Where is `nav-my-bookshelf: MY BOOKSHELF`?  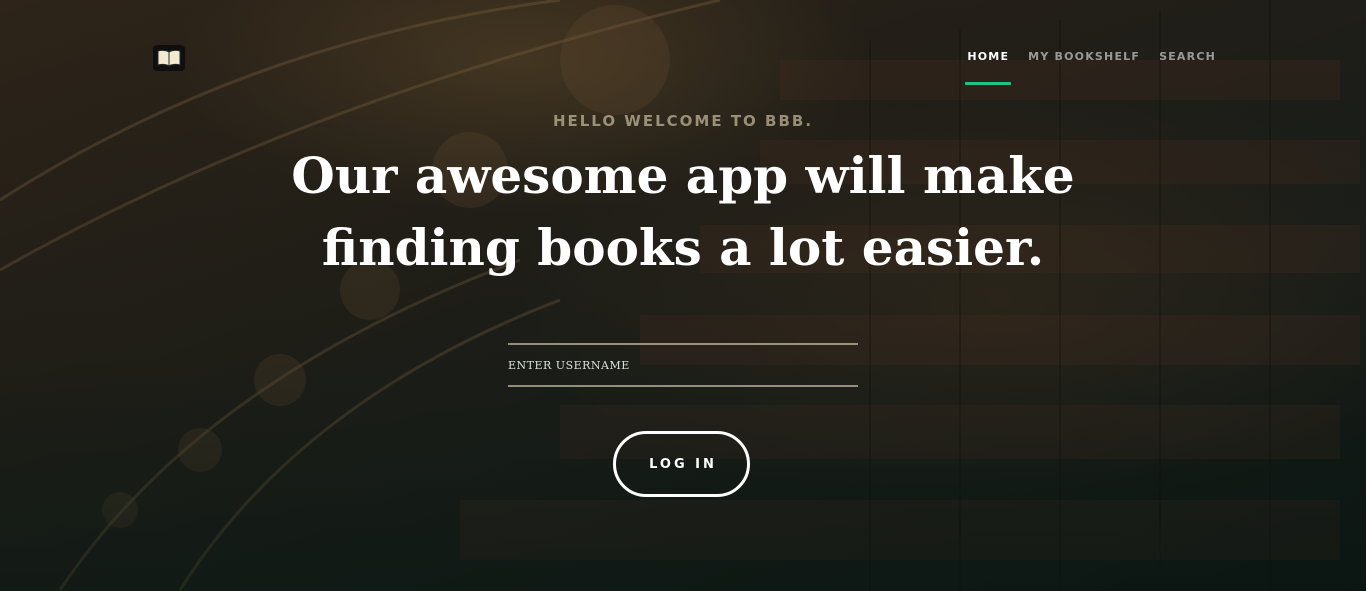
nav-my-bookshelf: MY BOOKSHELF is located at coordinates (1084, 56).